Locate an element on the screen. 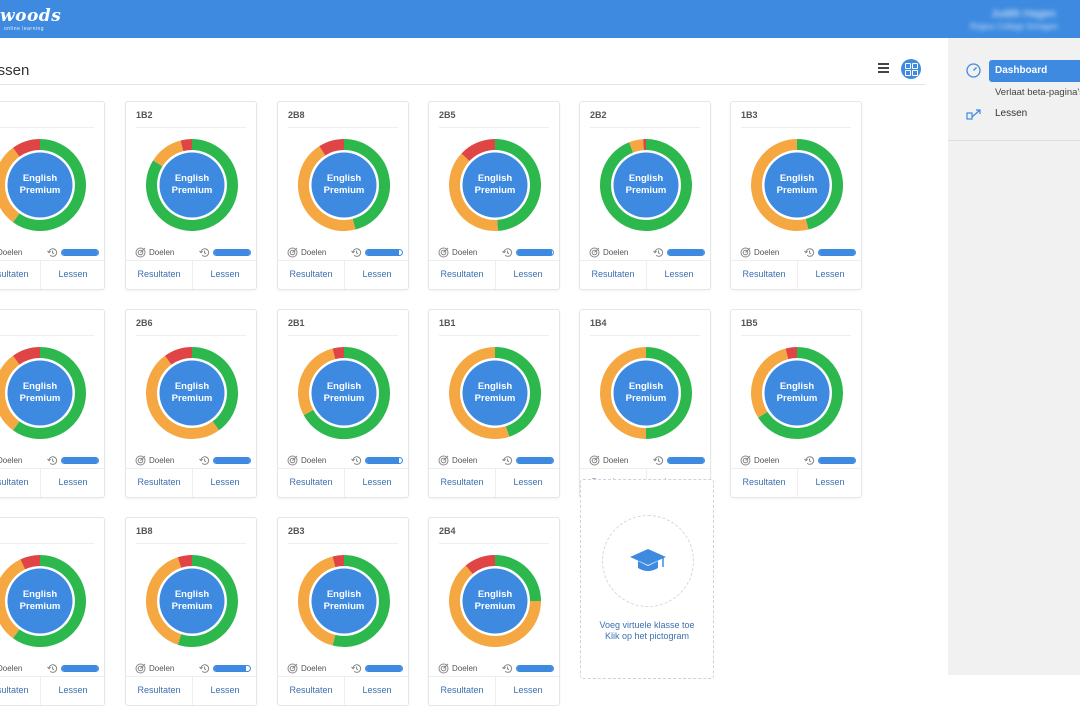  sidebar-item-lessons: Lessen is located at coordinates (1011, 113).